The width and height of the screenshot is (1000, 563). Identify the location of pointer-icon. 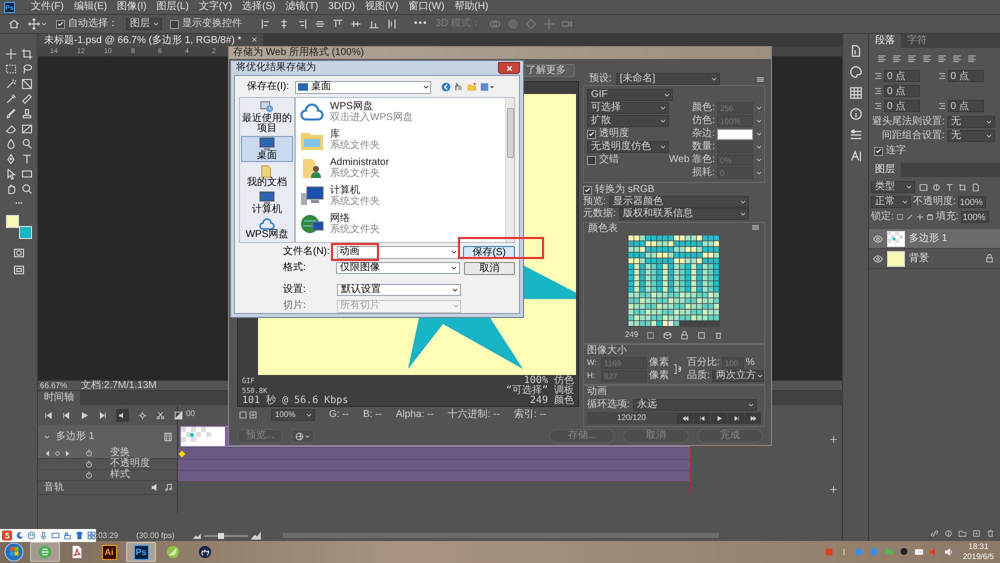
(10, 174).